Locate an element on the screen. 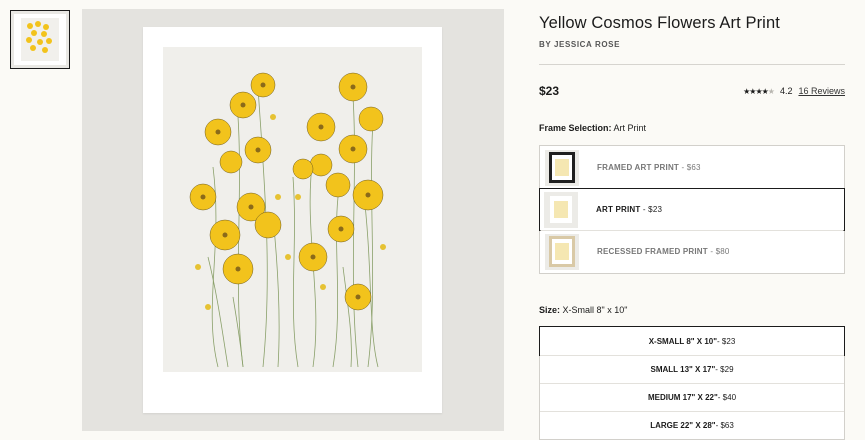 The height and width of the screenshot is (440, 865). frame-option-art-print: ART PRINT - $23 is located at coordinates (692, 209).